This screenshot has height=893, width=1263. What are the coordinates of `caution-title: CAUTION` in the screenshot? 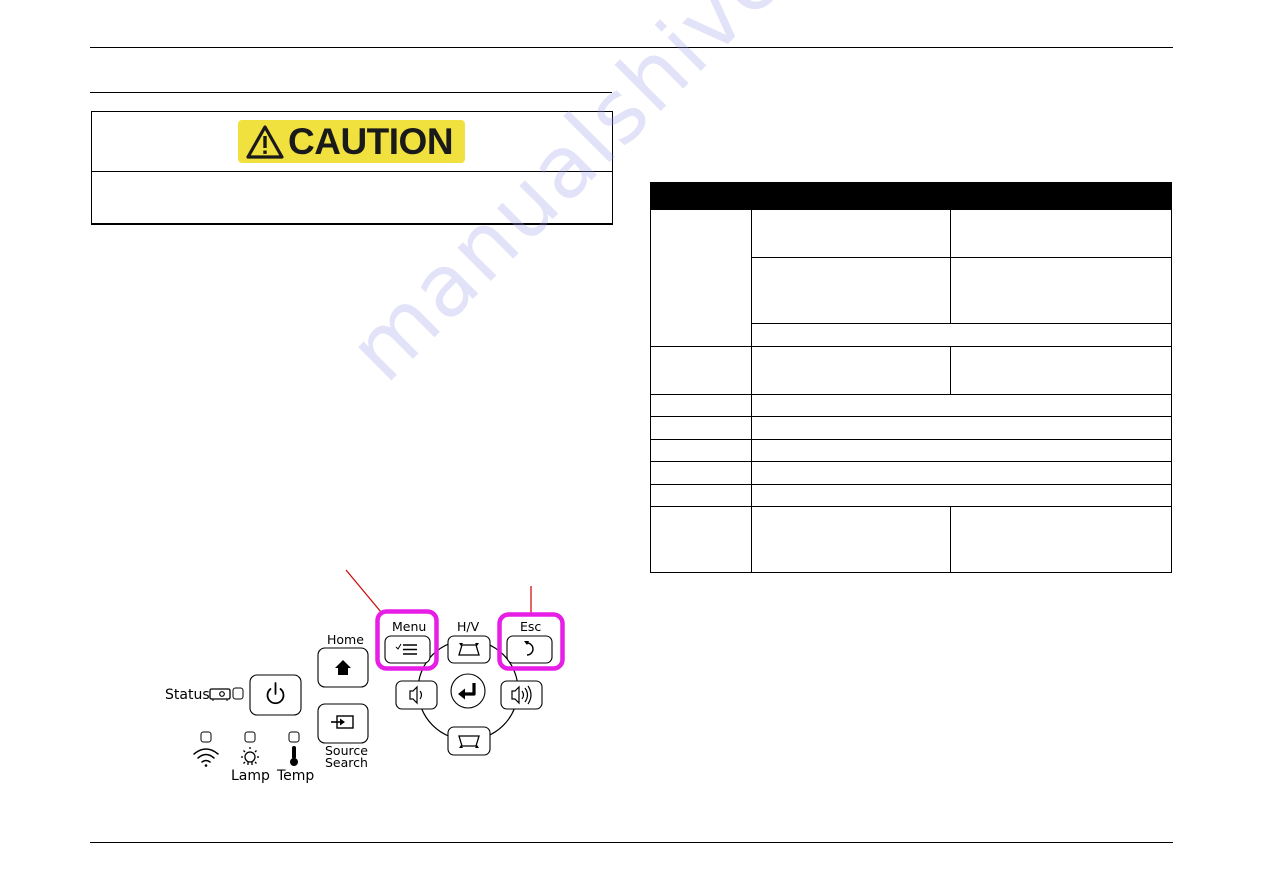 It's located at (371, 141).